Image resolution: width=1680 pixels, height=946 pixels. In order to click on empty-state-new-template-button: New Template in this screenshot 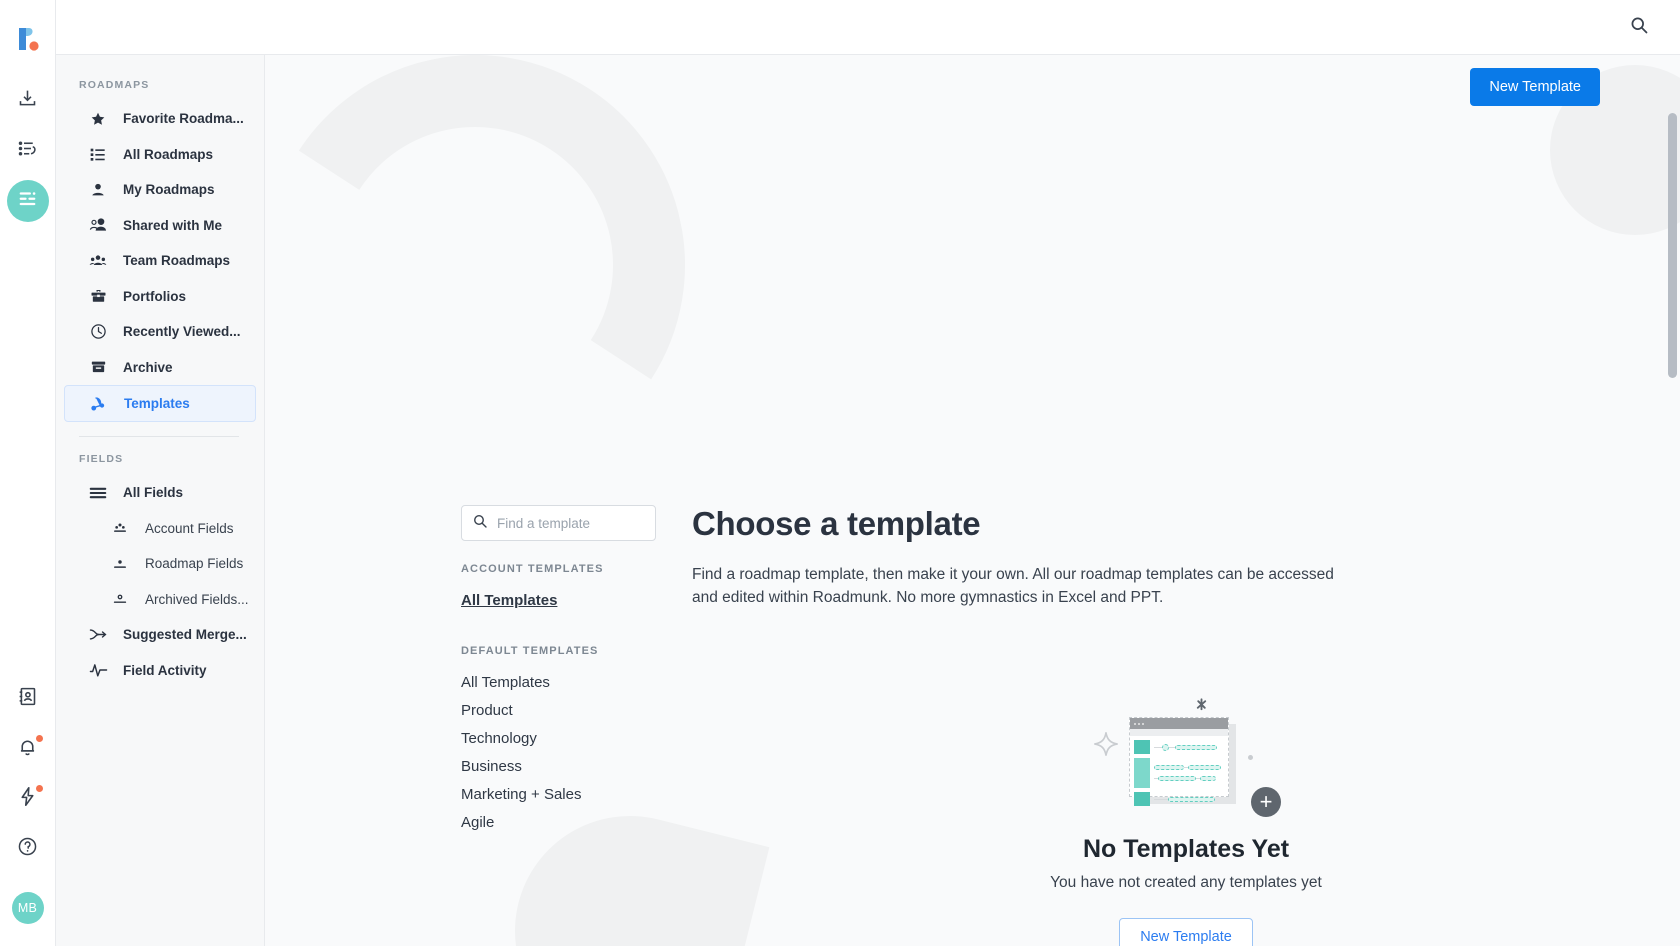, I will do `click(1186, 932)`.